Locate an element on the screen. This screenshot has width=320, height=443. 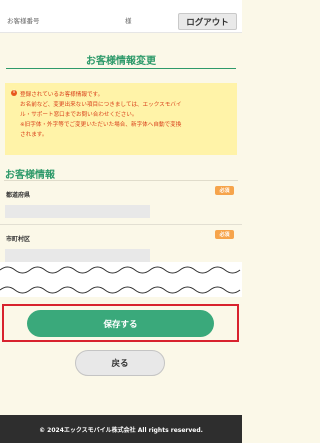
prefecture-input is located at coordinates (77, 211).